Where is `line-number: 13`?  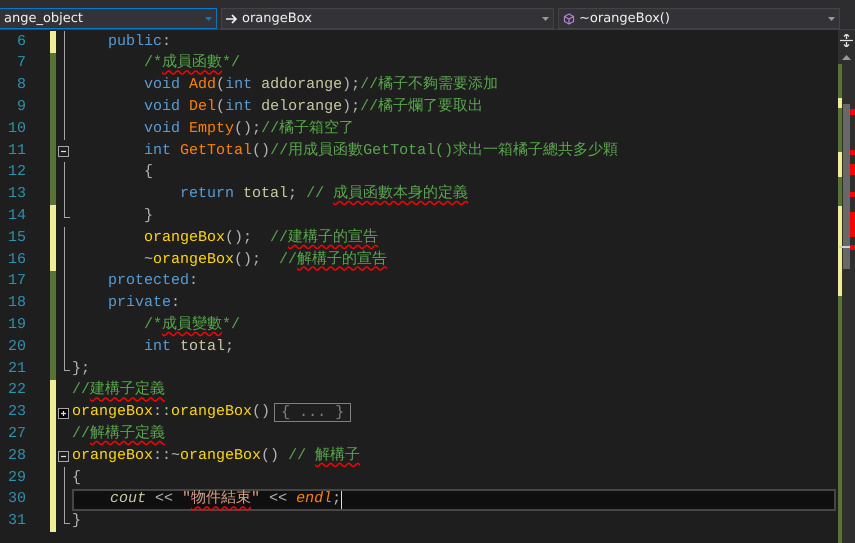
line-number: 13 is located at coordinates (16, 194).